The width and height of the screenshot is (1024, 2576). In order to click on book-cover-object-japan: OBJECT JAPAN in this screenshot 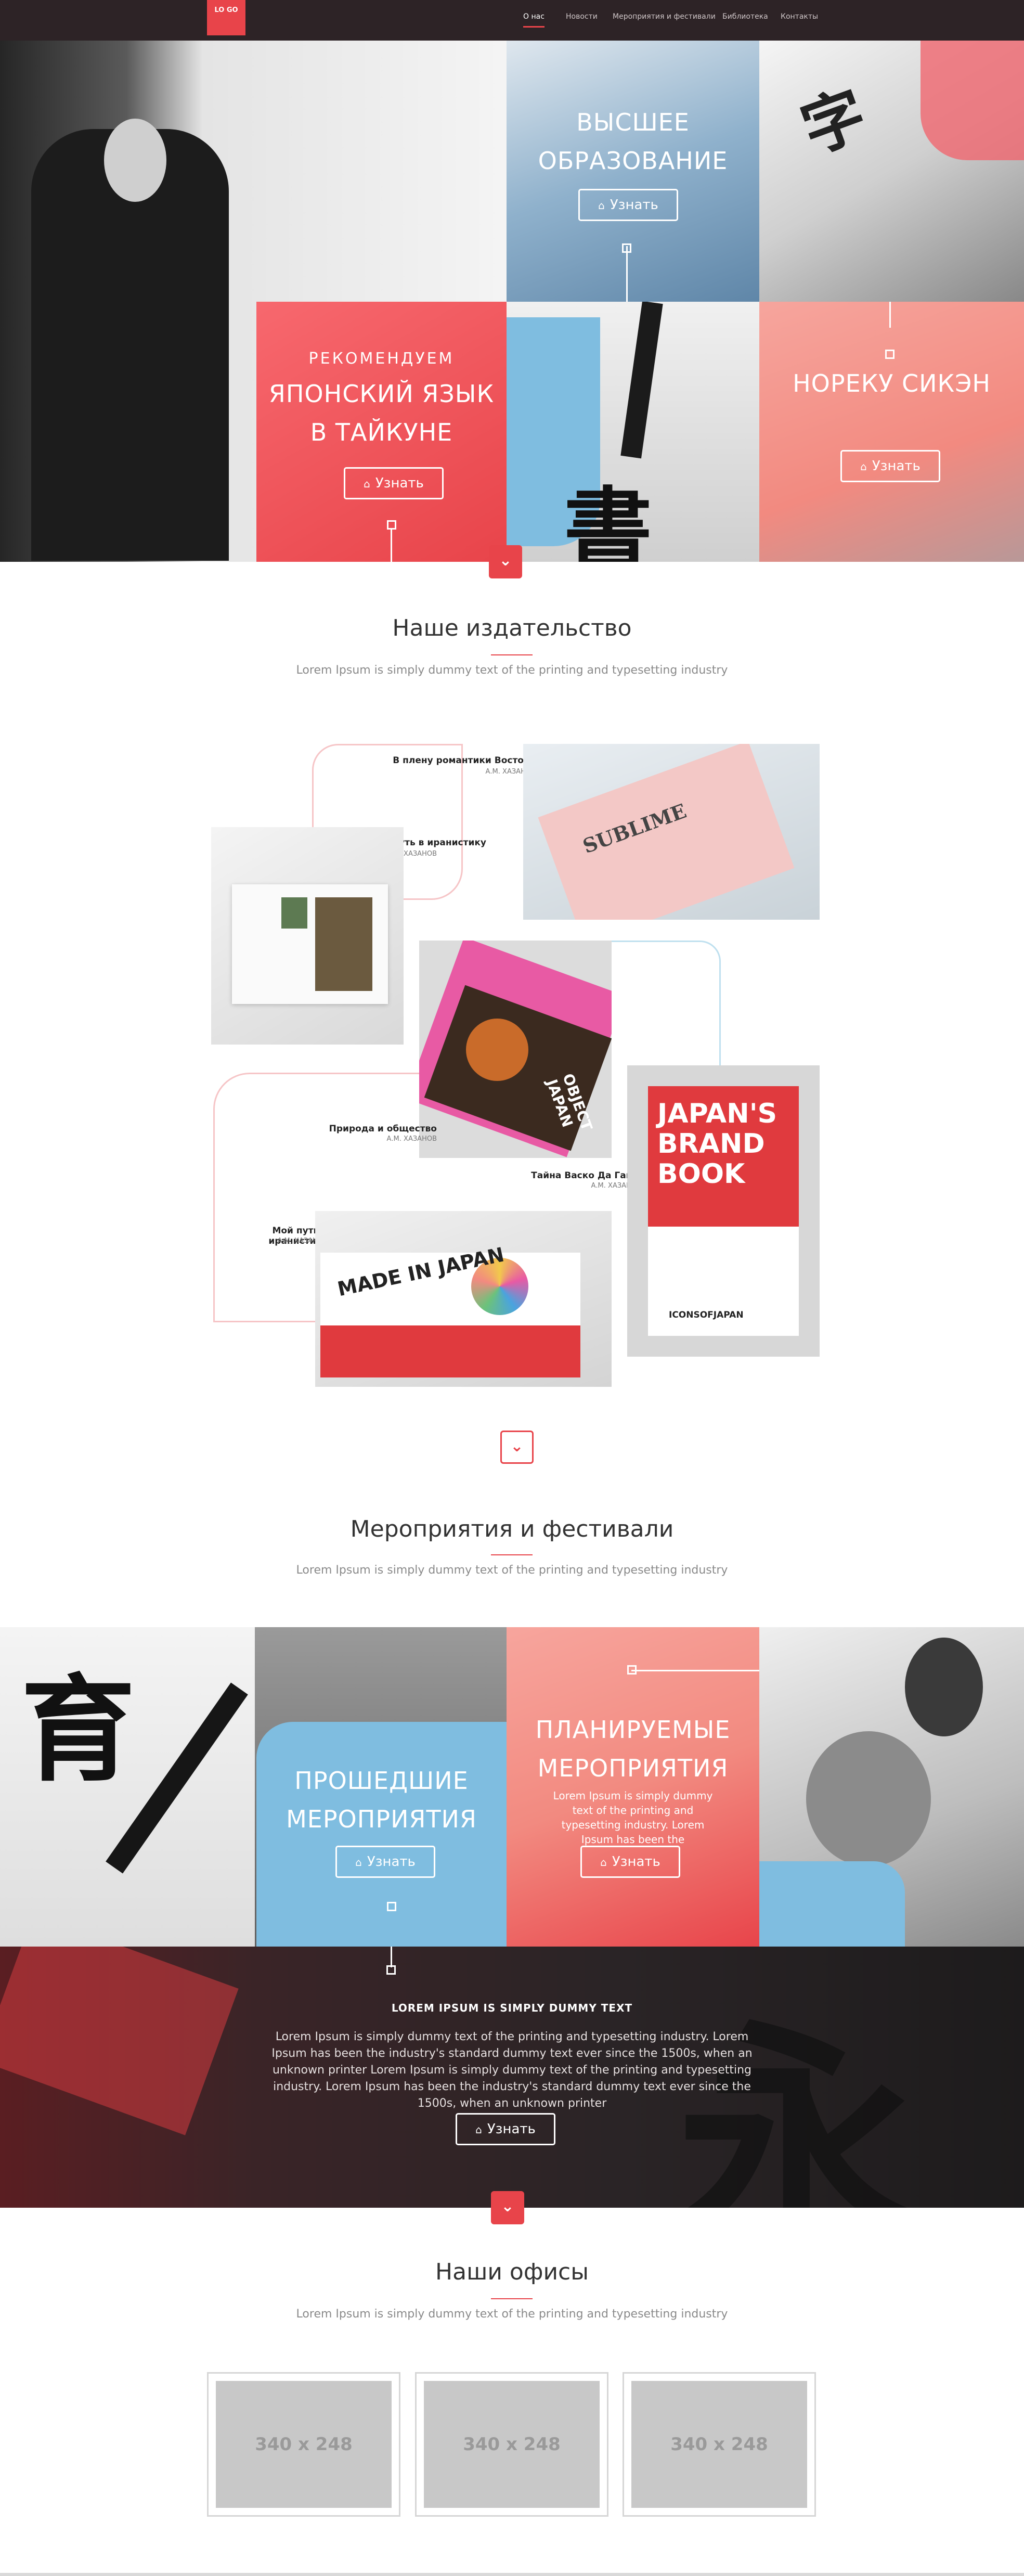, I will do `click(515, 1049)`.